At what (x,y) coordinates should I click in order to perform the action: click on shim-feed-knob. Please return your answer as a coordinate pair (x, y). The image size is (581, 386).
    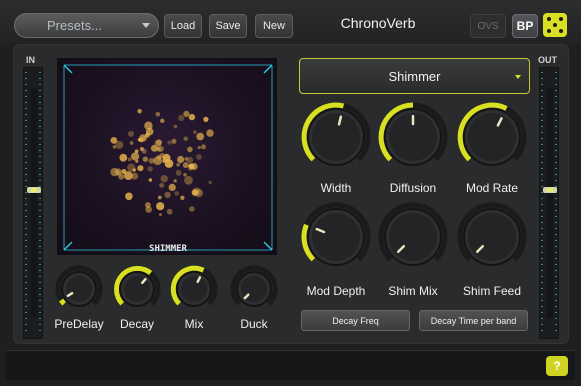
    Looking at the image, I should click on (492, 239).